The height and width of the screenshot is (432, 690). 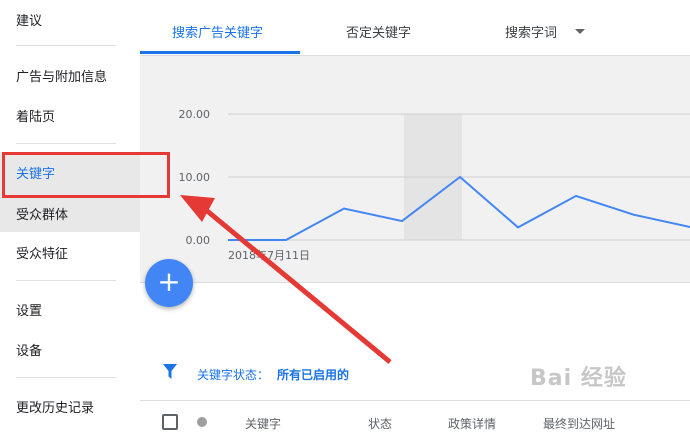 I want to click on tab-search-terms: 搜索字词, so click(x=531, y=31).